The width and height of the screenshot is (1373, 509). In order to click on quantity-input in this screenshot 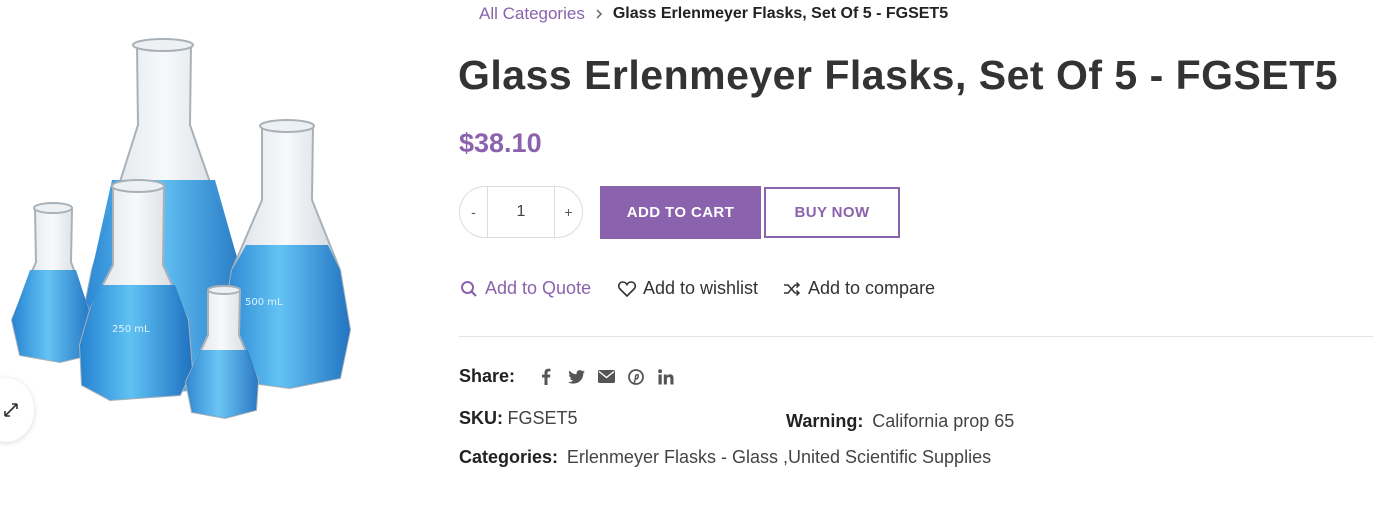, I will do `click(521, 212)`.